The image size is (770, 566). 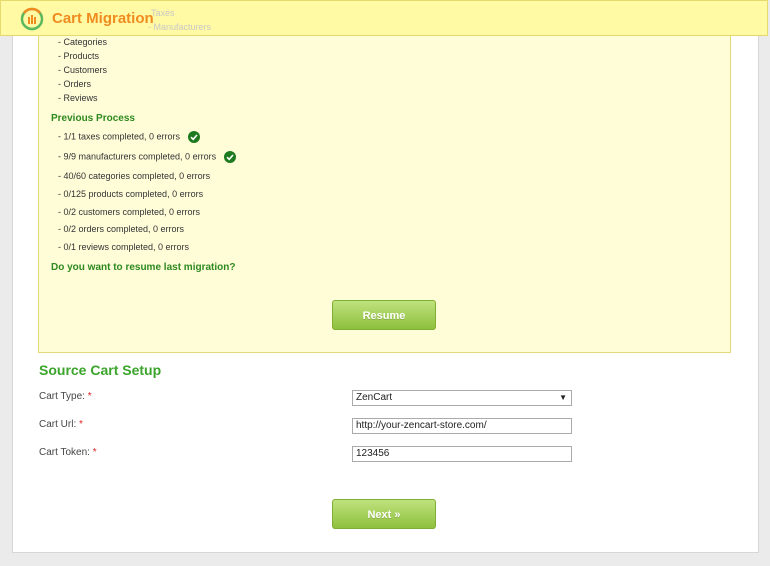 I want to click on ghost-text: Taxes, so click(x=163, y=13).